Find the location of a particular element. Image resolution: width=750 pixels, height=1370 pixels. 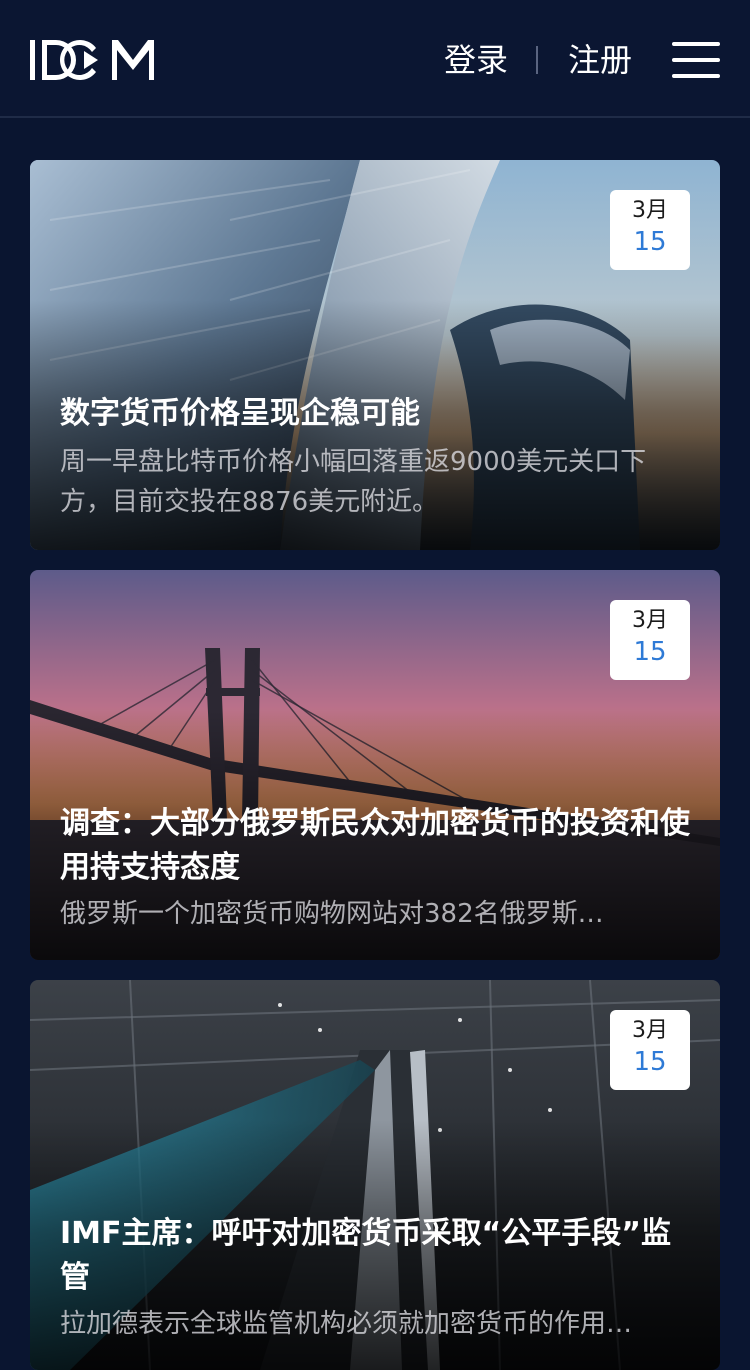

login-link: 登录 is located at coordinates (476, 60).